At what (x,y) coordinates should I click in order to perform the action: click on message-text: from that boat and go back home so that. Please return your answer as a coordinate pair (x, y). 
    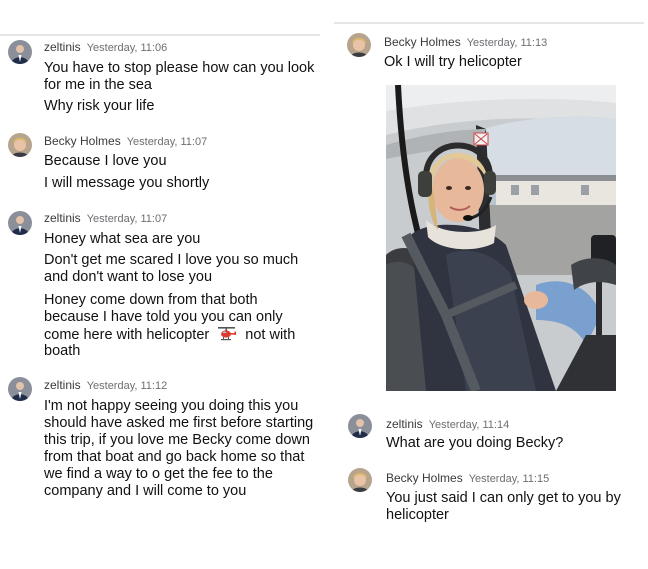
    Looking at the image, I should click on (174, 457).